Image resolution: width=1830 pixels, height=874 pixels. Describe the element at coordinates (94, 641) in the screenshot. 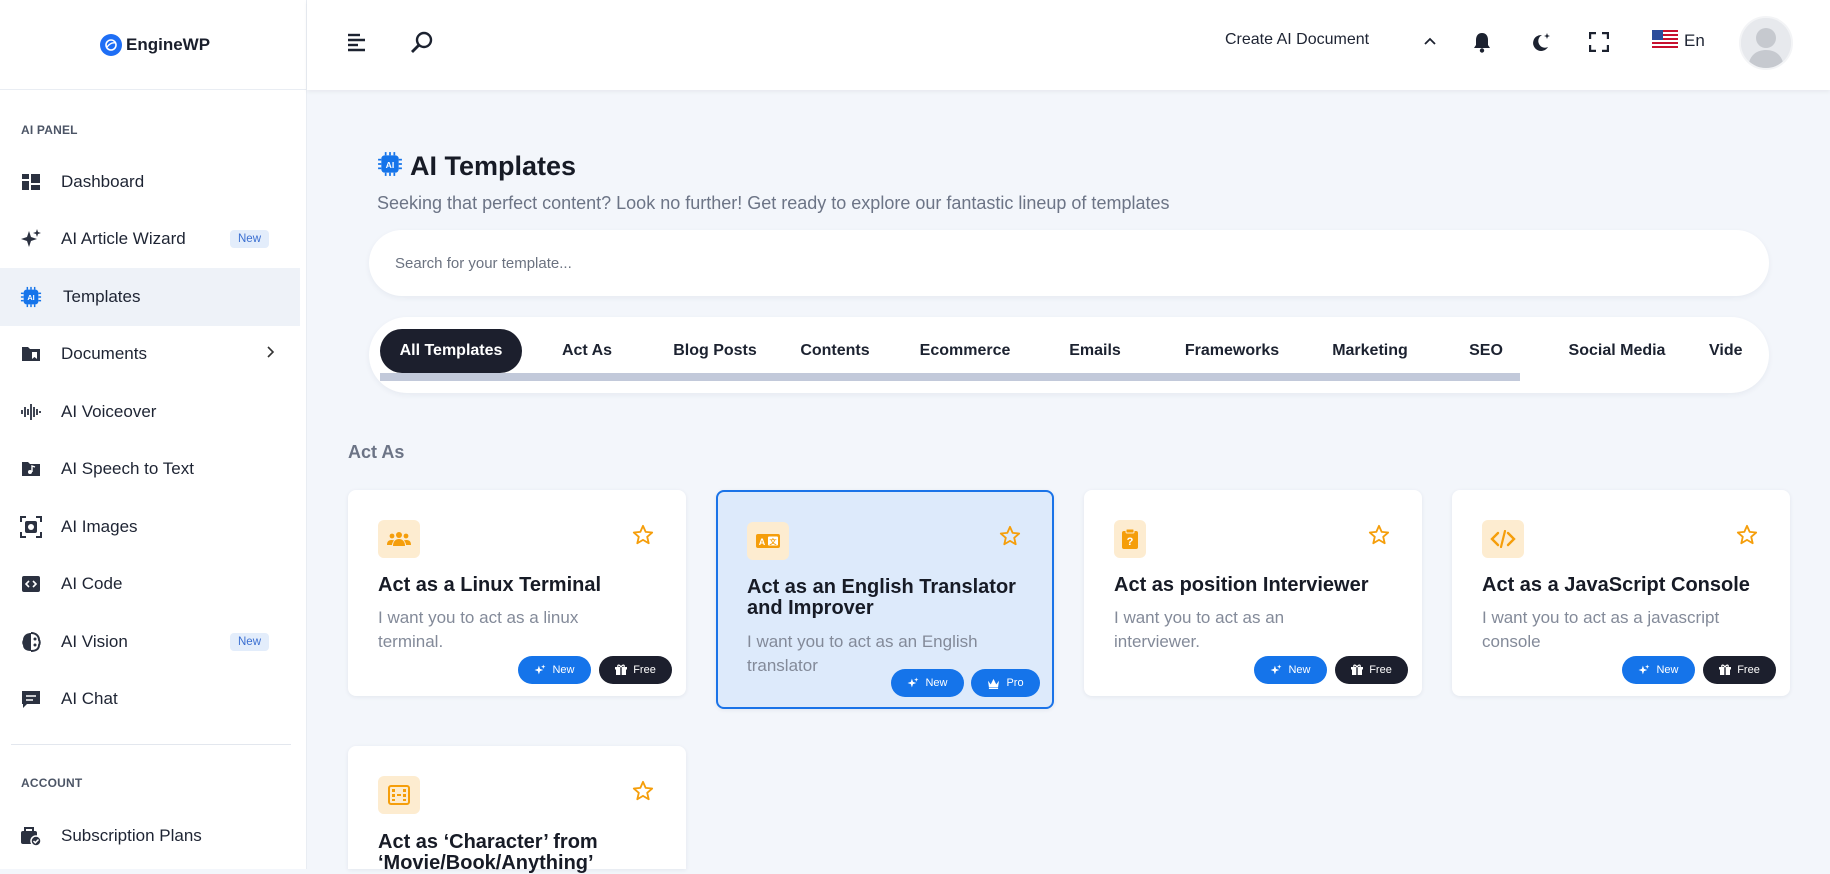

I see `sidebar-item-label: AI Vision` at that location.